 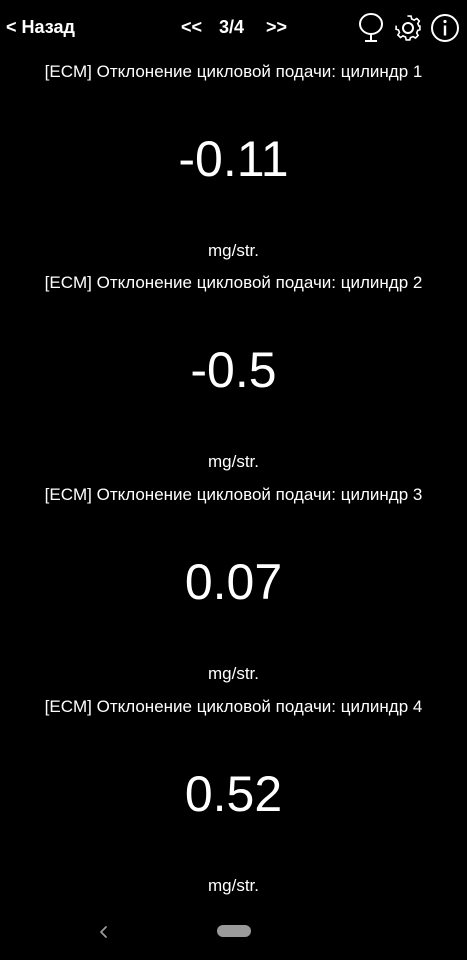 What do you see at coordinates (233, 582) in the screenshot?
I see `parameter-value: 0.07` at bounding box center [233, 582].